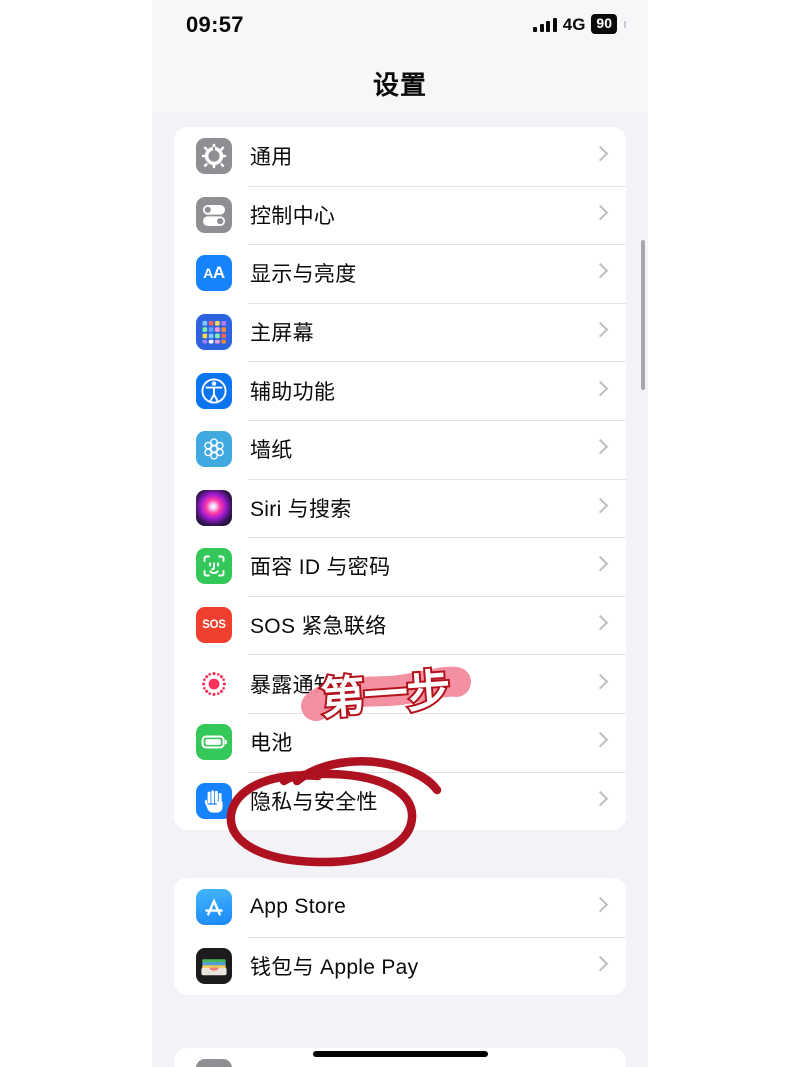  I want to click on settings-row-label: SOS 紧急联络, so click(318, 627).